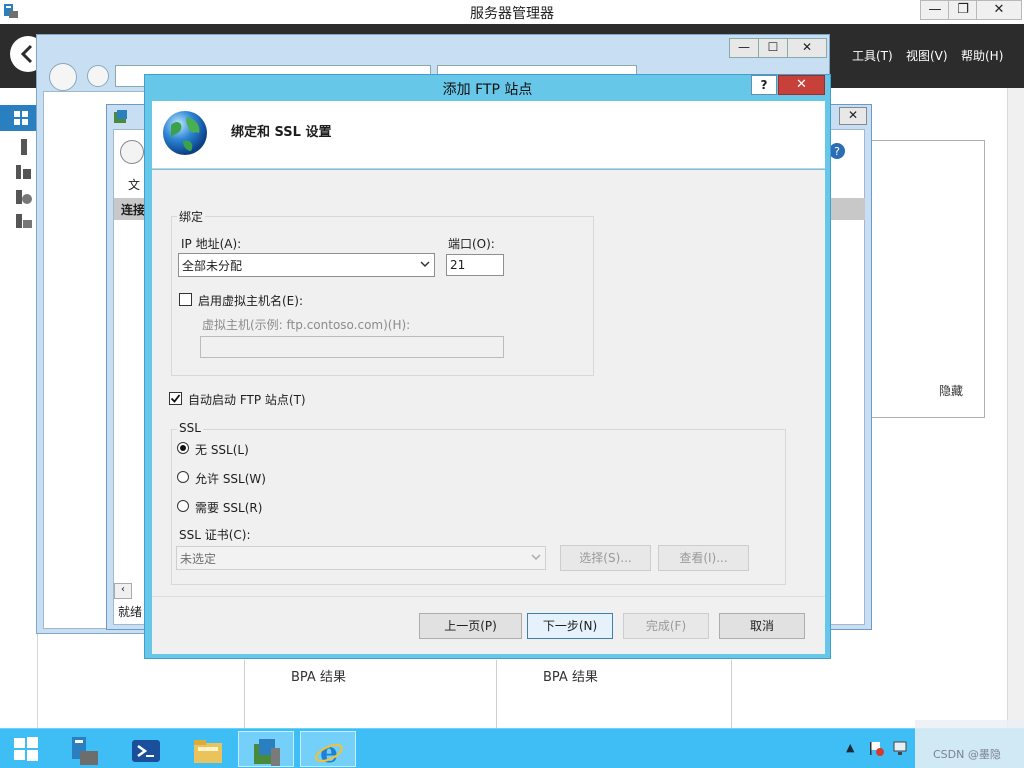  I want to click on server-manager-sidebar, so click(19, 414).